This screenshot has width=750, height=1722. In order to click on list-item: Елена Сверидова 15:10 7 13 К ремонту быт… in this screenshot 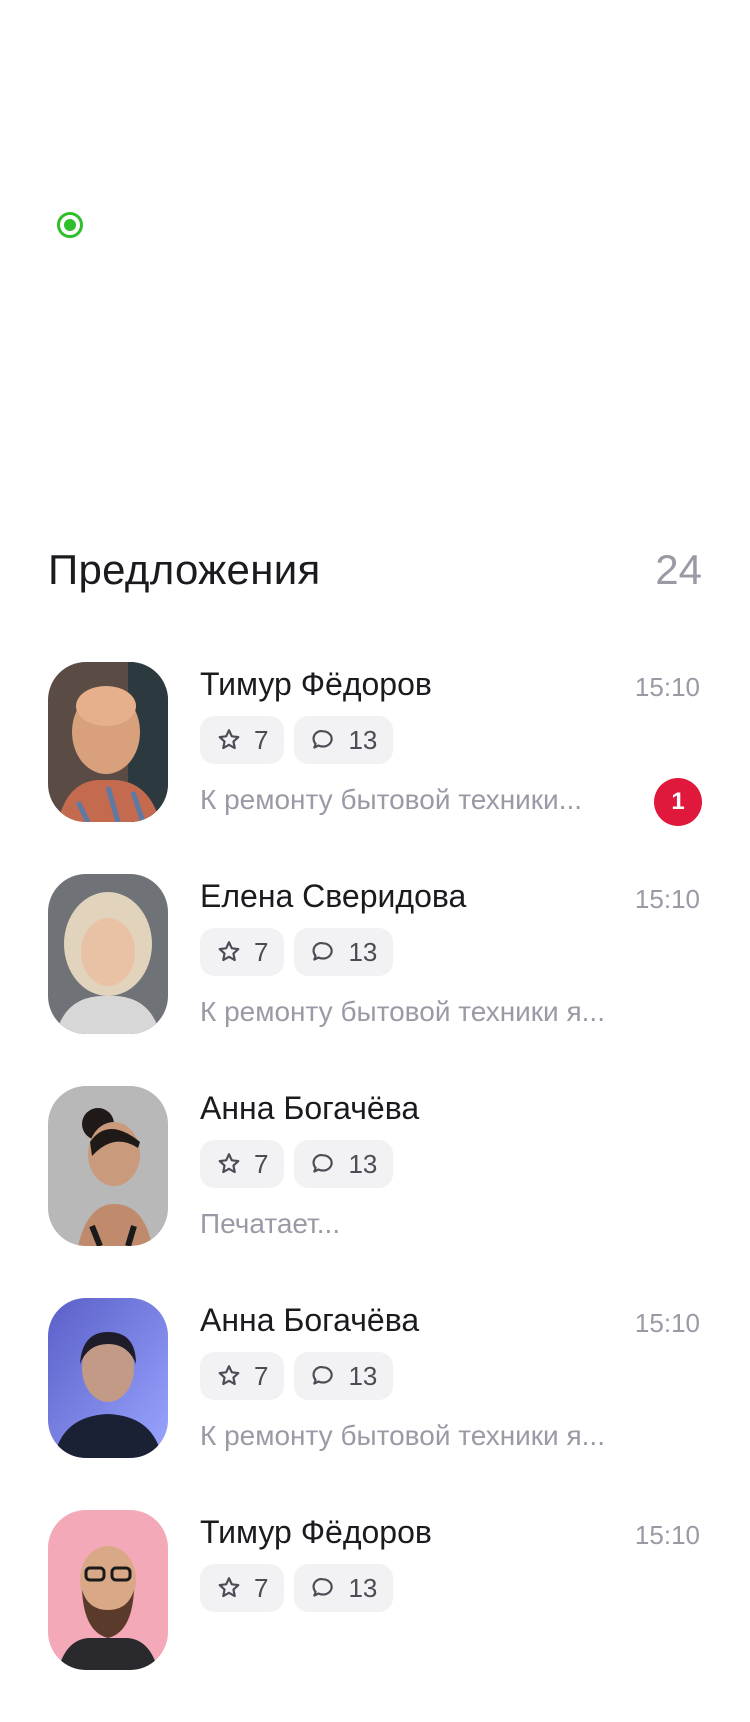, I will do `click(375, 980)`.